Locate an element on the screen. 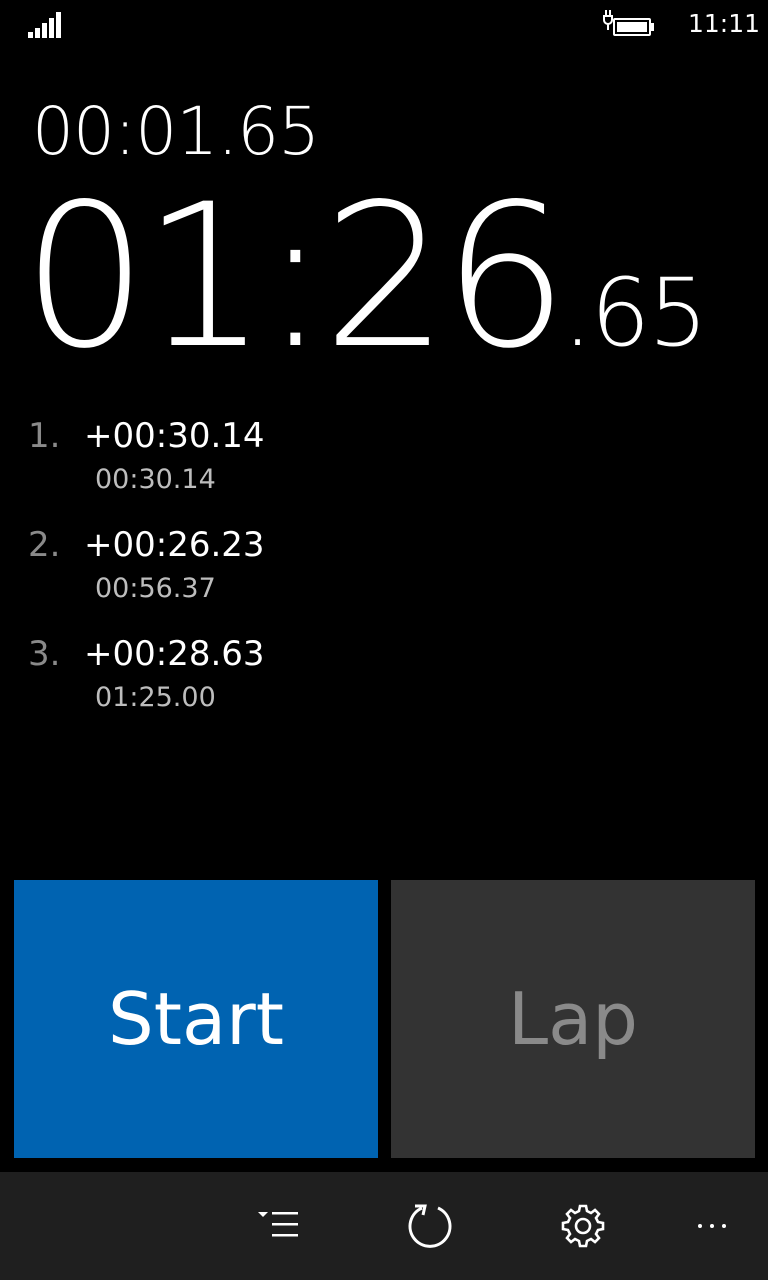  more-ellipsis-icon is located at coordinates (712, 1226).